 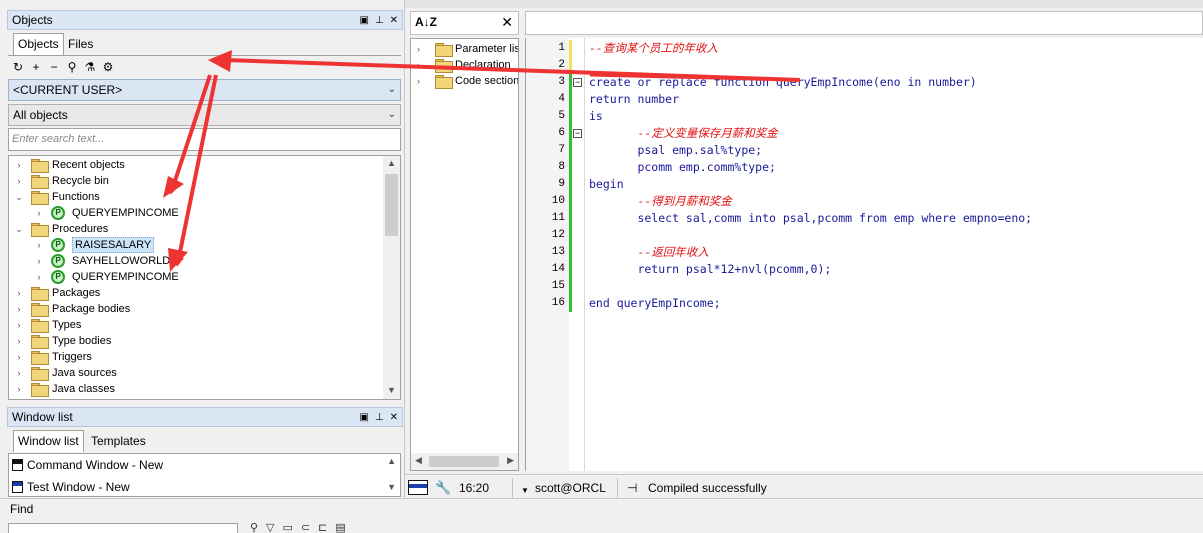 What do you see at coordinates (108, 67) in the screenshot?
I see `filter-edit-icon: ⚙` at bounding box center [108, 67].